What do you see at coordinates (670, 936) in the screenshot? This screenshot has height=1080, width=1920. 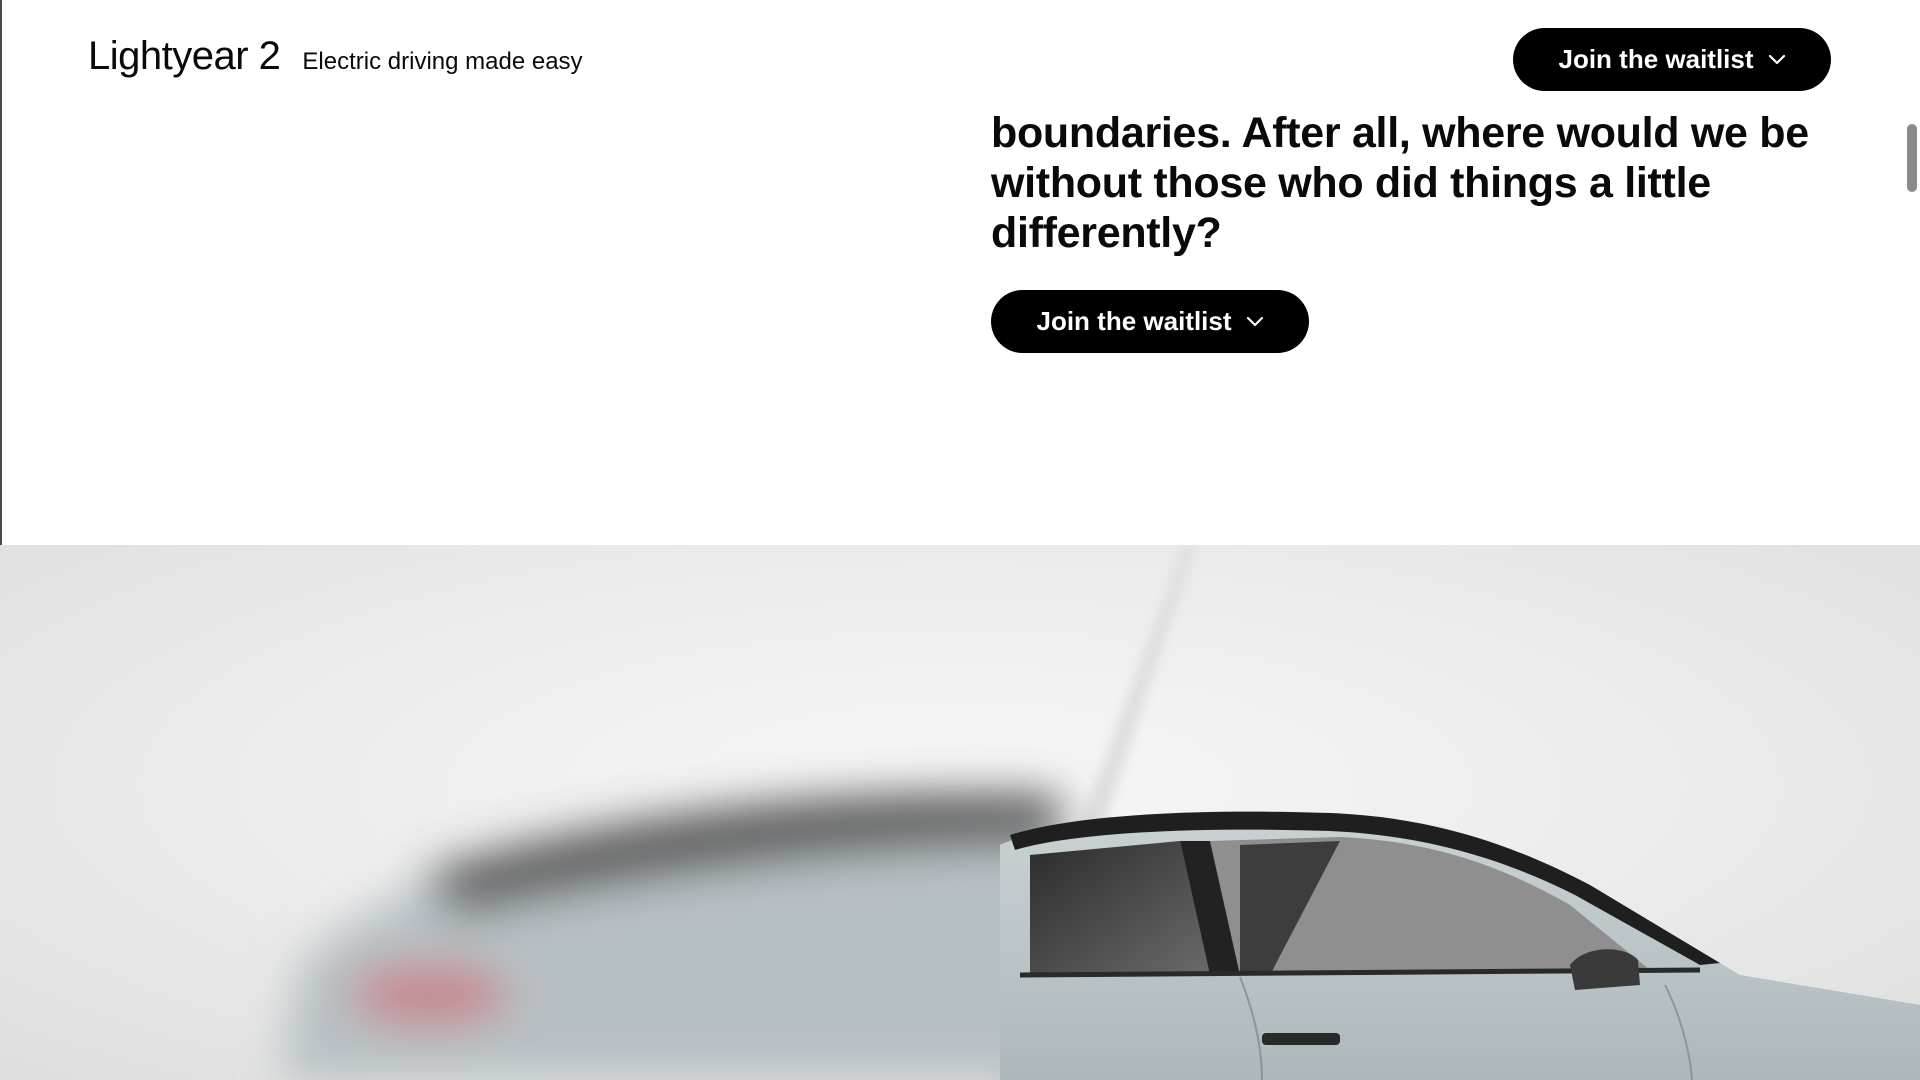 I see `blurred-car-rear` at bounding box center [670, 936].